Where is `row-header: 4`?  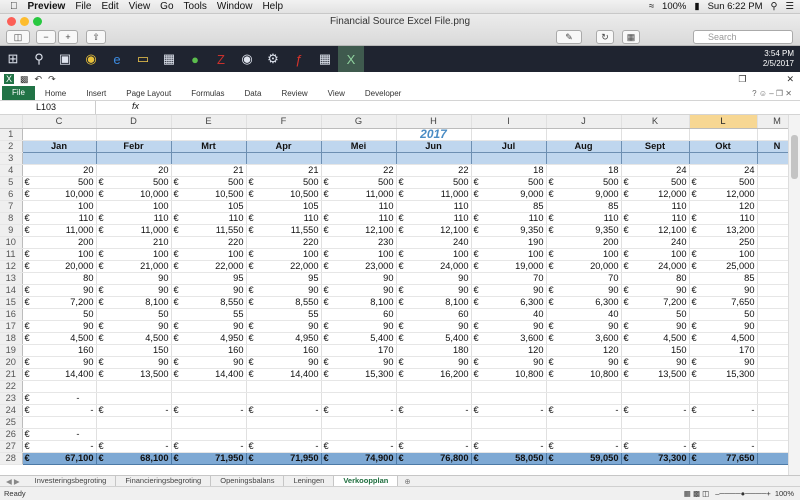
row-header: 4 is located at coordinates (11, 170).